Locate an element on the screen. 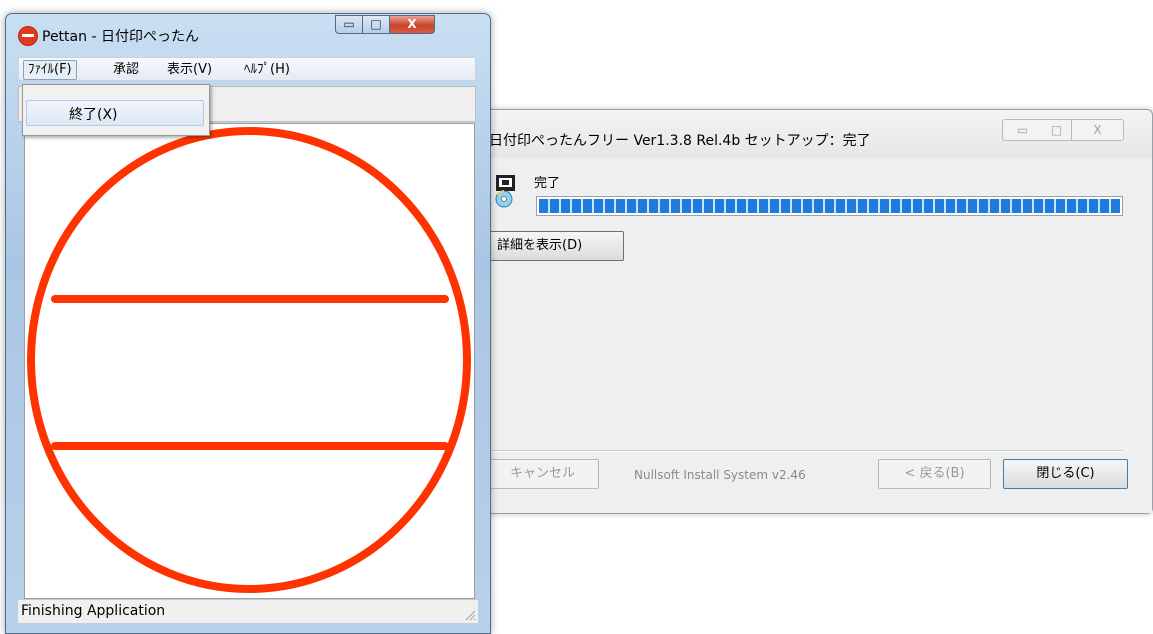 This screenshot has height=634, width=1153. resize-grip-icon is located at coordinates (470, 615).